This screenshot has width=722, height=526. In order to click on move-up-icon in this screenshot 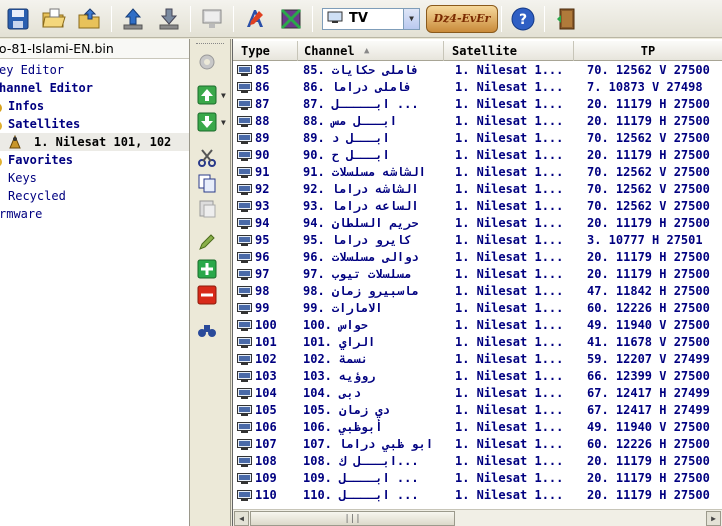, I will do `click(207, 95)`.